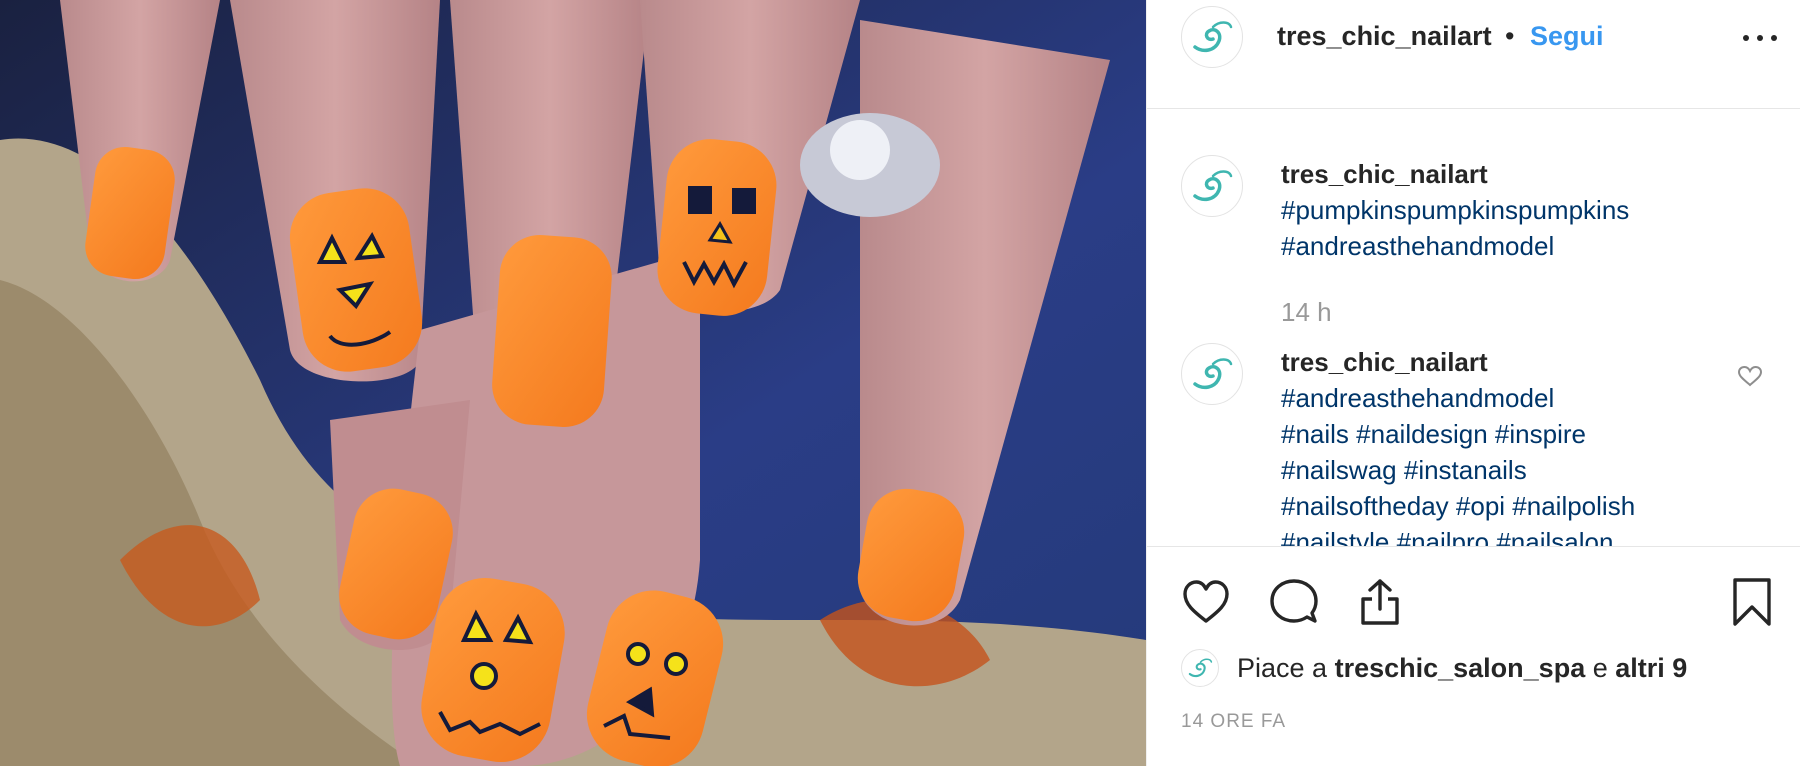  Describe the element at coordinates (1455, 210) in the screenshot. I see `caption-hashtag: #pumpkinspumpkinspumpkins` at that location.